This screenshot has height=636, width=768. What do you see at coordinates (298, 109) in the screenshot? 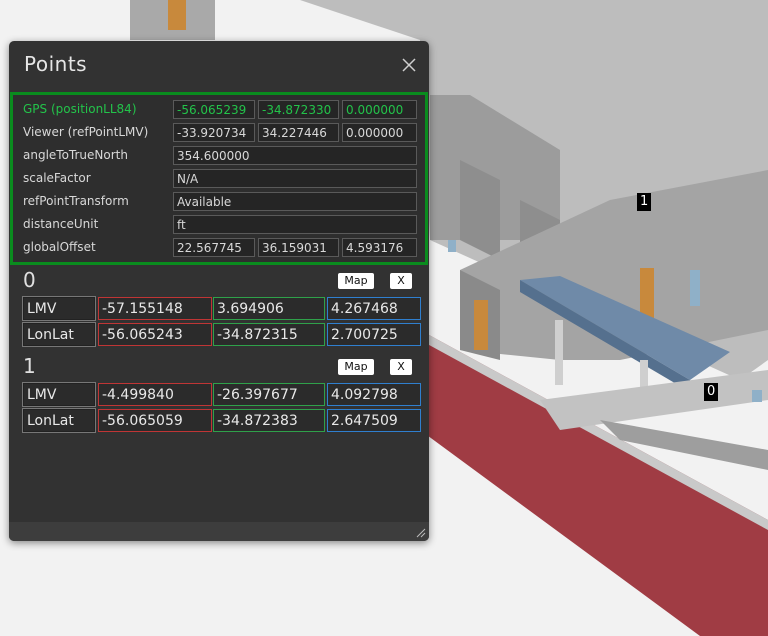
I see `info-value-y: -34.872330` at bounding box center [298, 109].